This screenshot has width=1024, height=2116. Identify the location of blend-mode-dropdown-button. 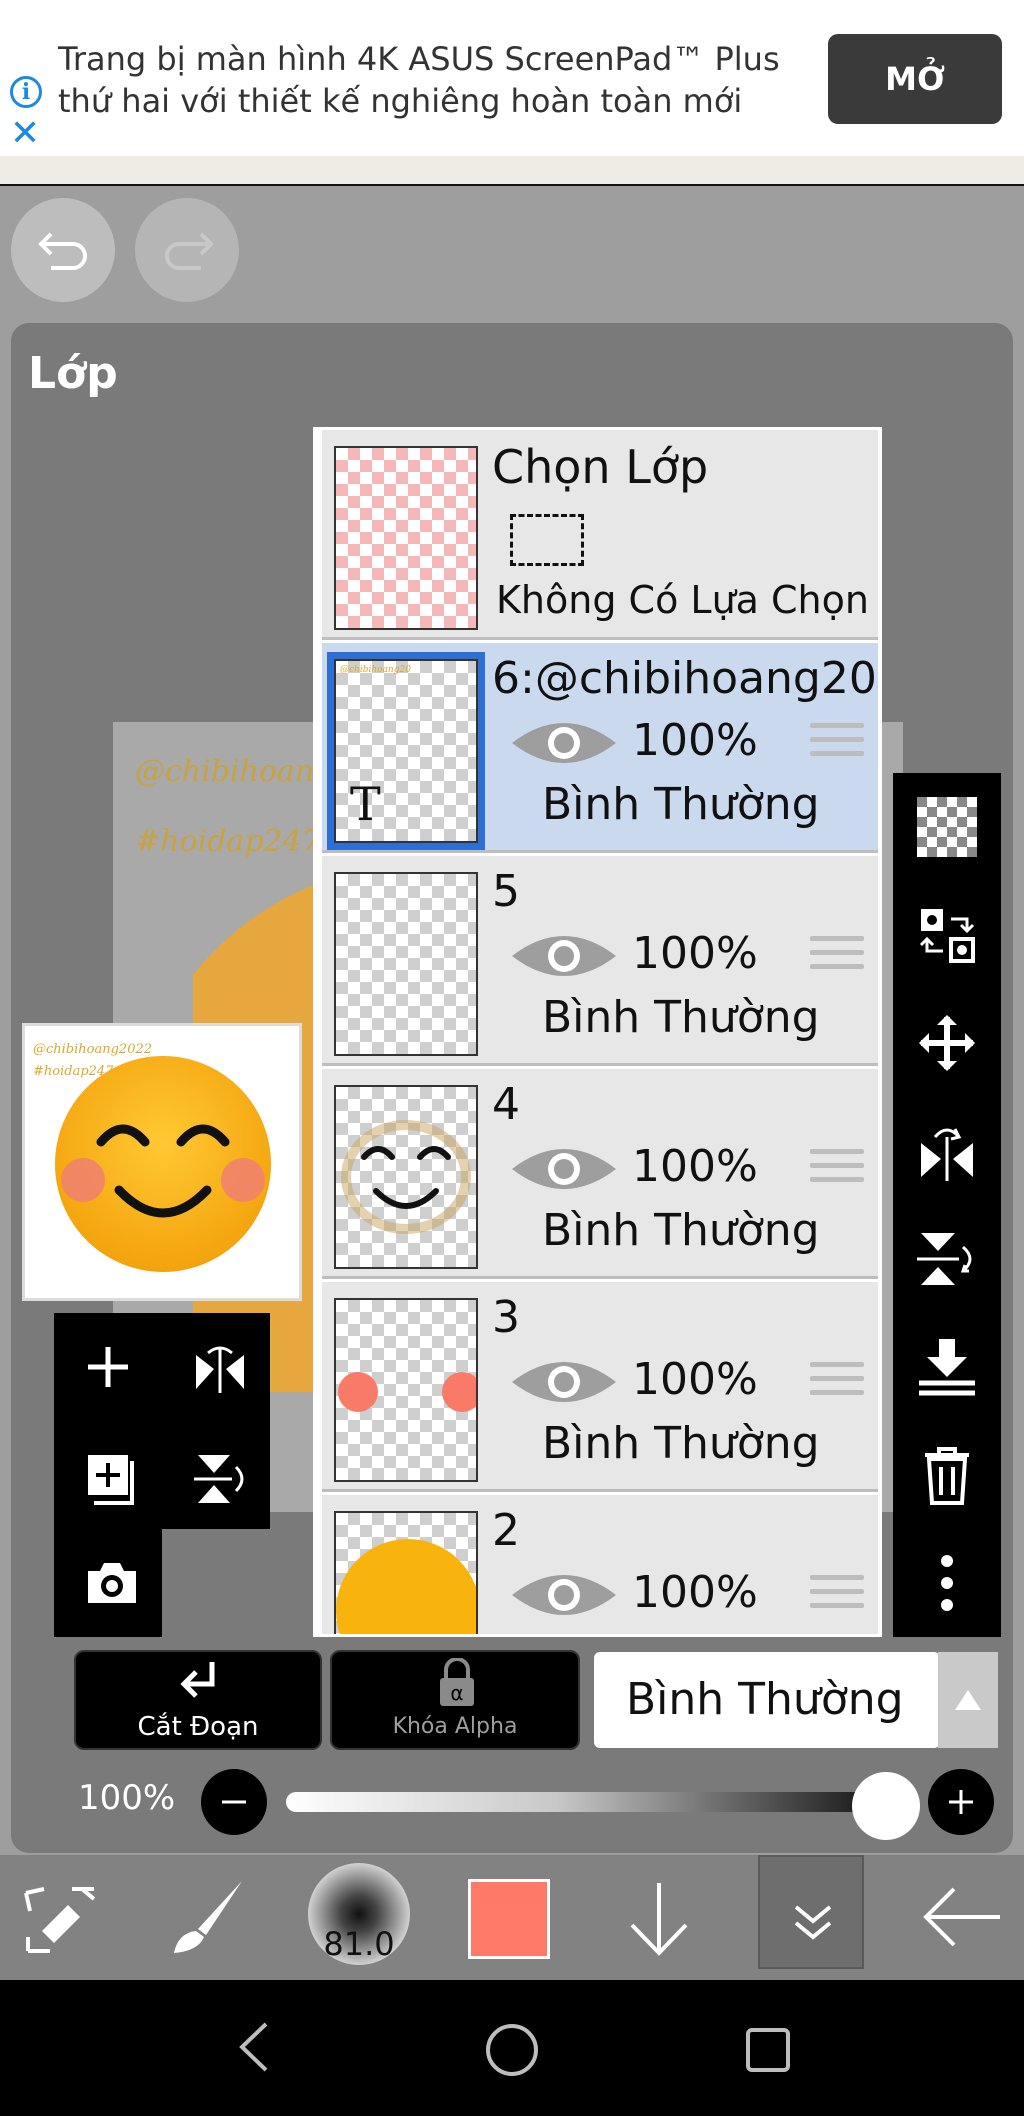
(968, 1700).